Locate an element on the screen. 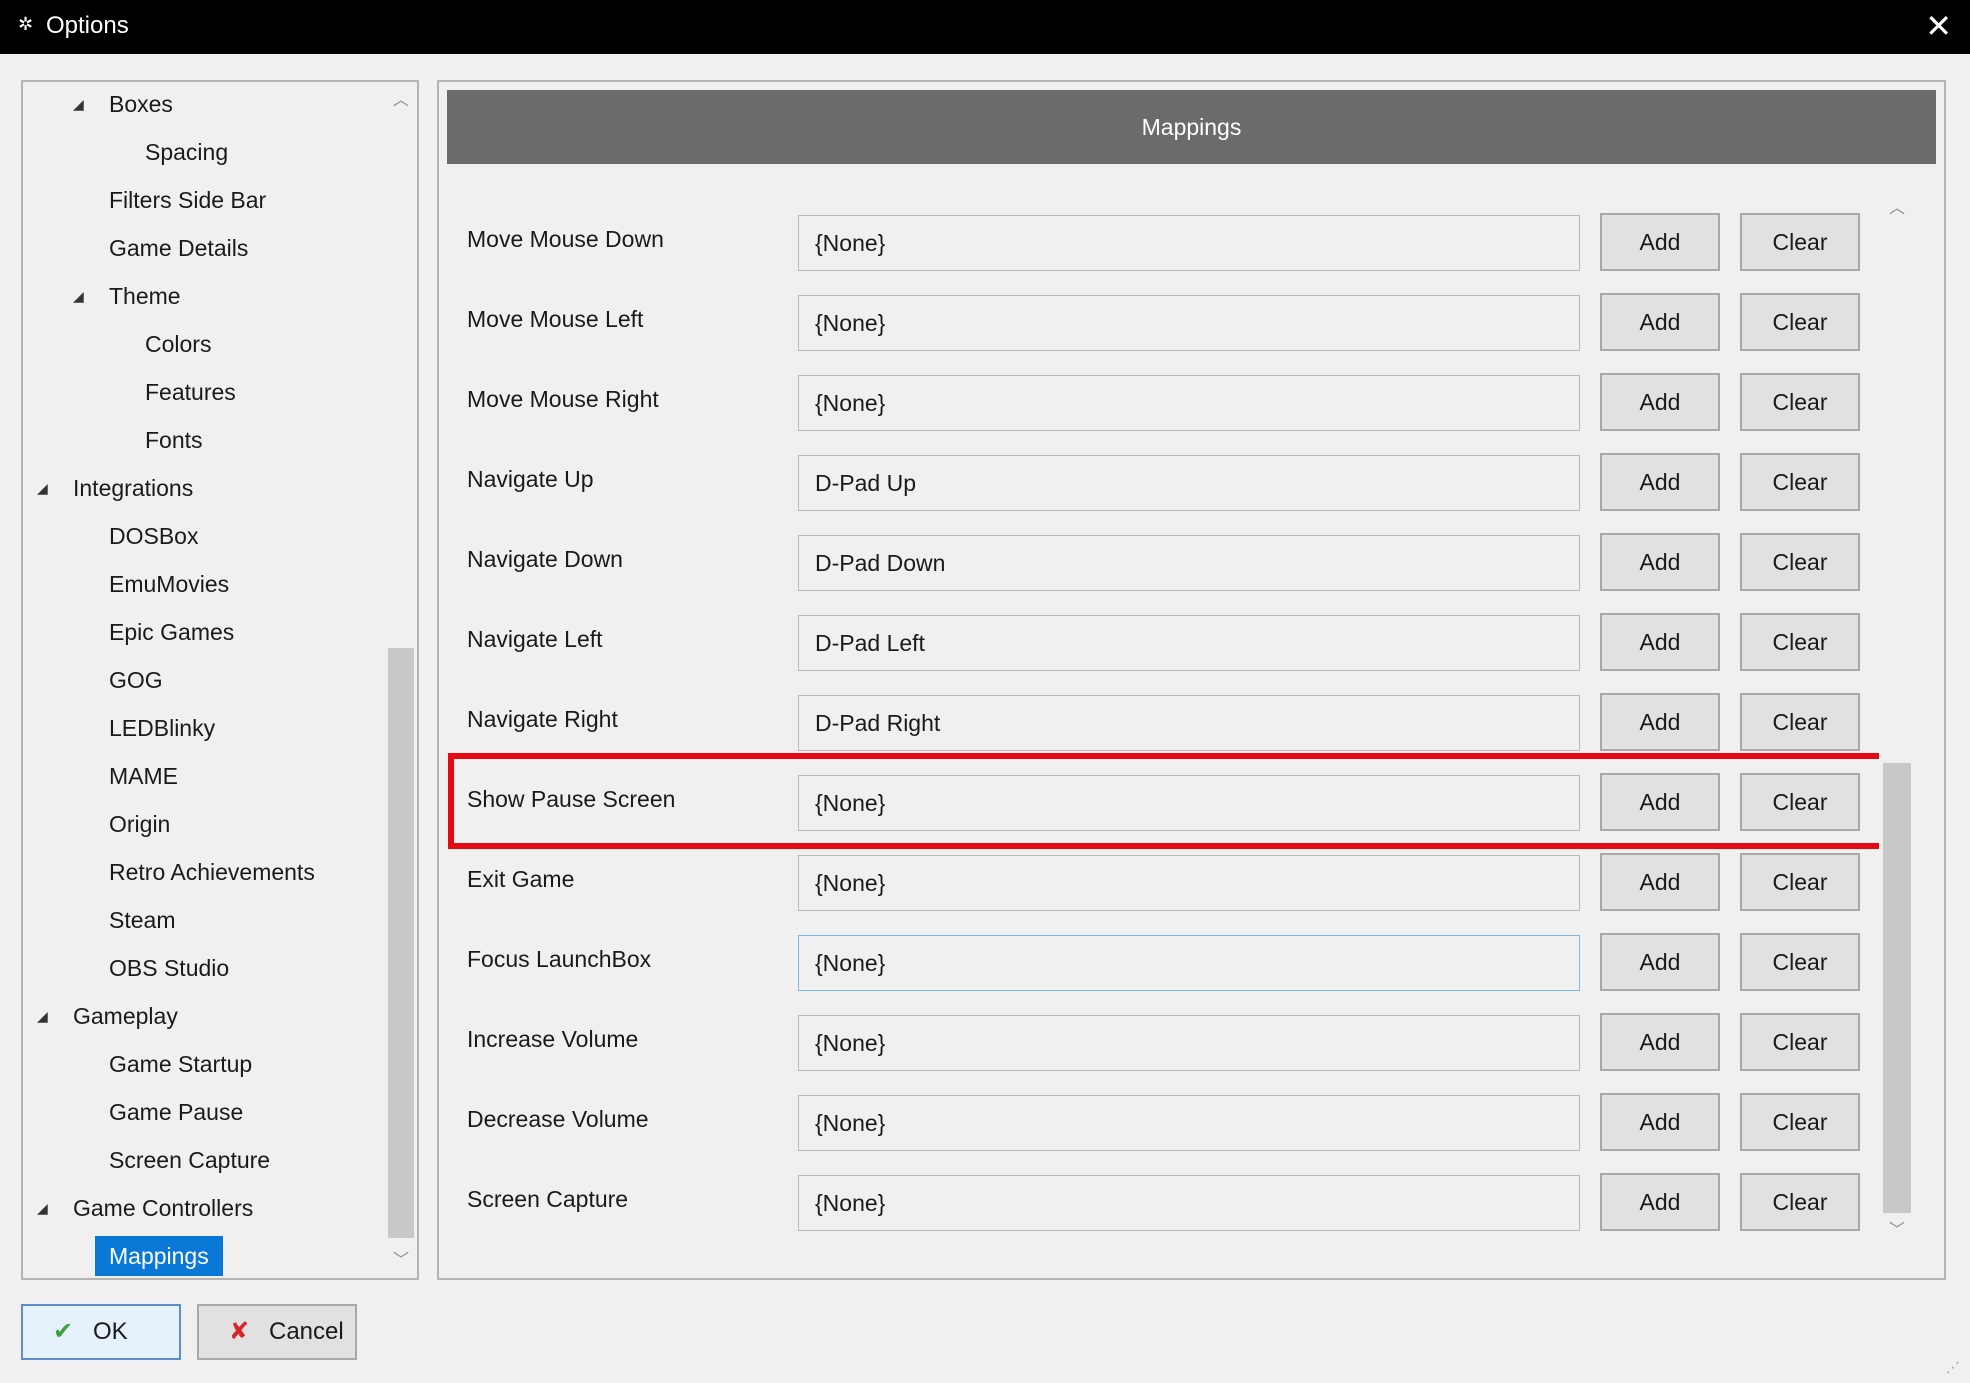 The image size is (1970, 1383). tree-item-label: LEDBlinky is located at coordinates (162, 728).